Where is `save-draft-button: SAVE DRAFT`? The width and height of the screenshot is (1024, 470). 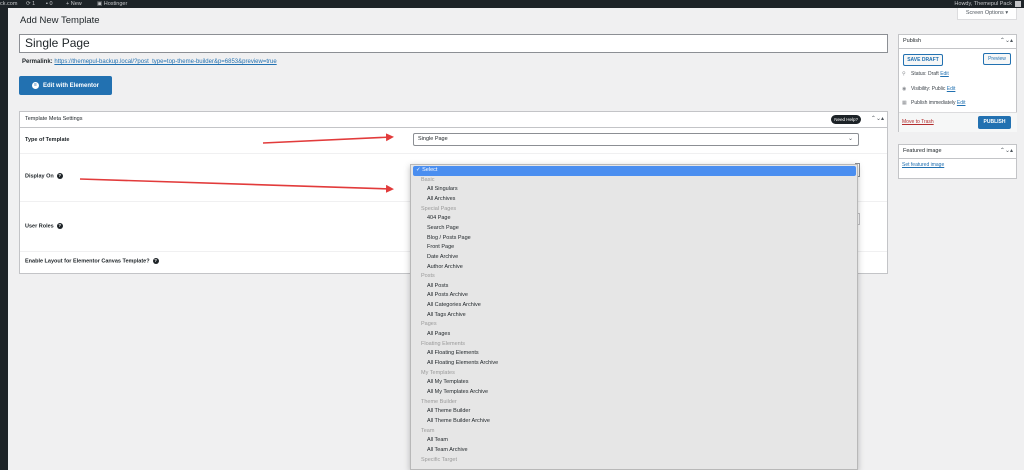 save-draft-button: SAVE DRAFT is located at coordinates (923, 60).